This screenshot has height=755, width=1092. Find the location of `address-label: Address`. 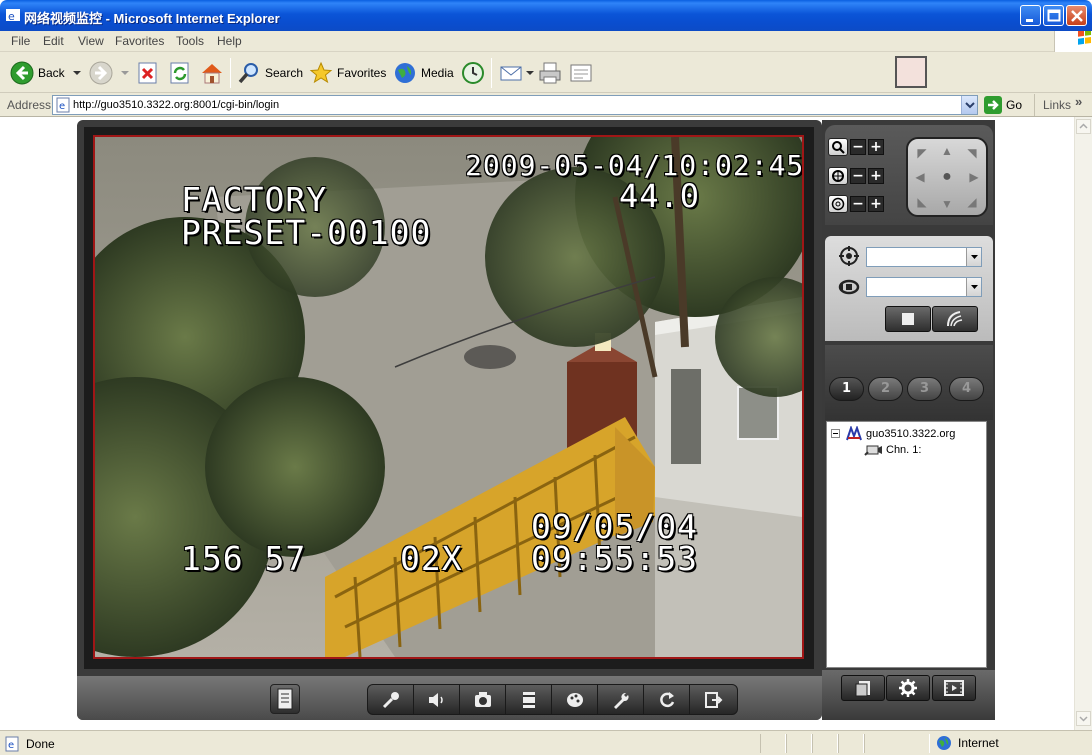

address-label: Address is located at coordinates (29, 105).